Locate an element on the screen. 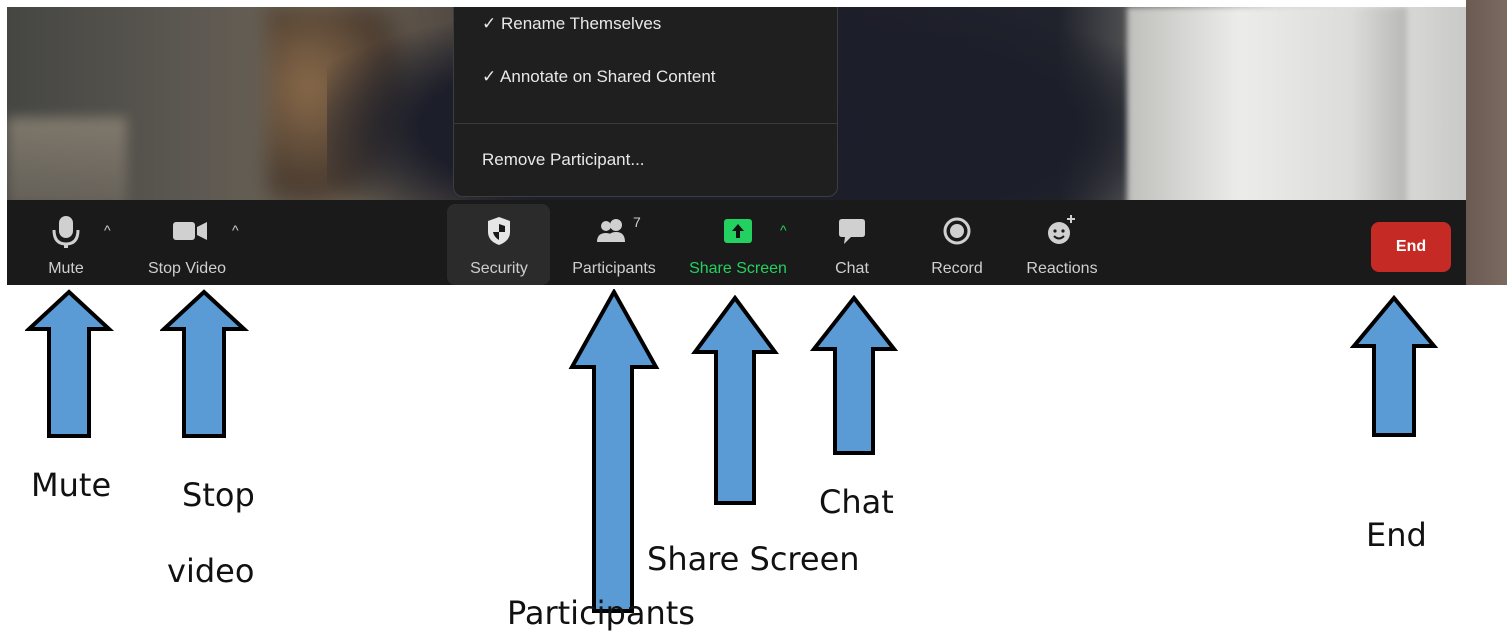 Image resolution: width=1507 pixels, height=640 pixels. security-button: Security is located at coordinates (499, 242).